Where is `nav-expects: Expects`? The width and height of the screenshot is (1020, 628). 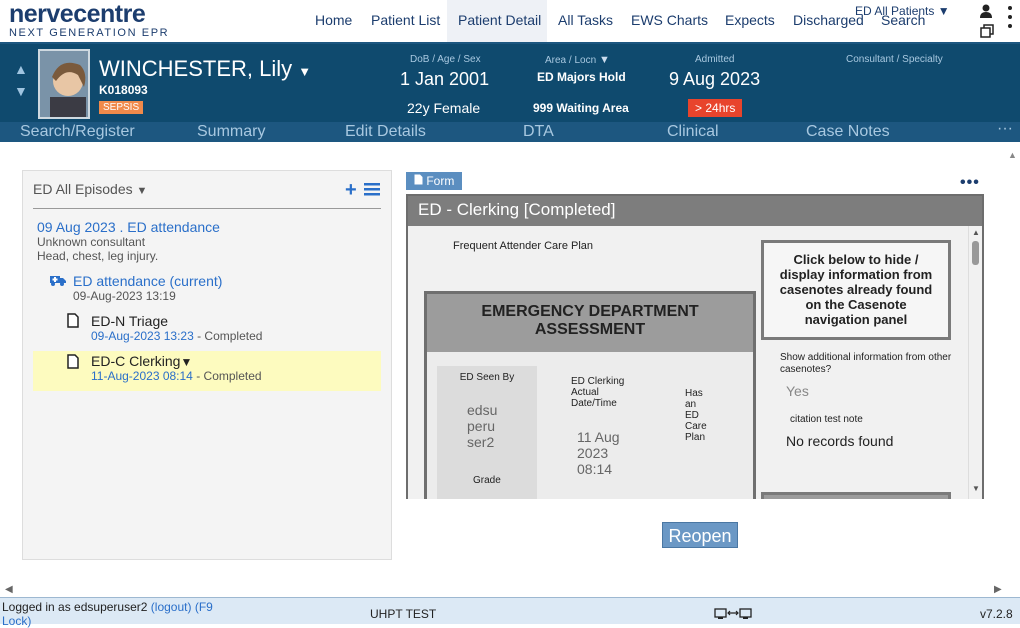
nav-expects: Expects is located at coordinates (750, 20).